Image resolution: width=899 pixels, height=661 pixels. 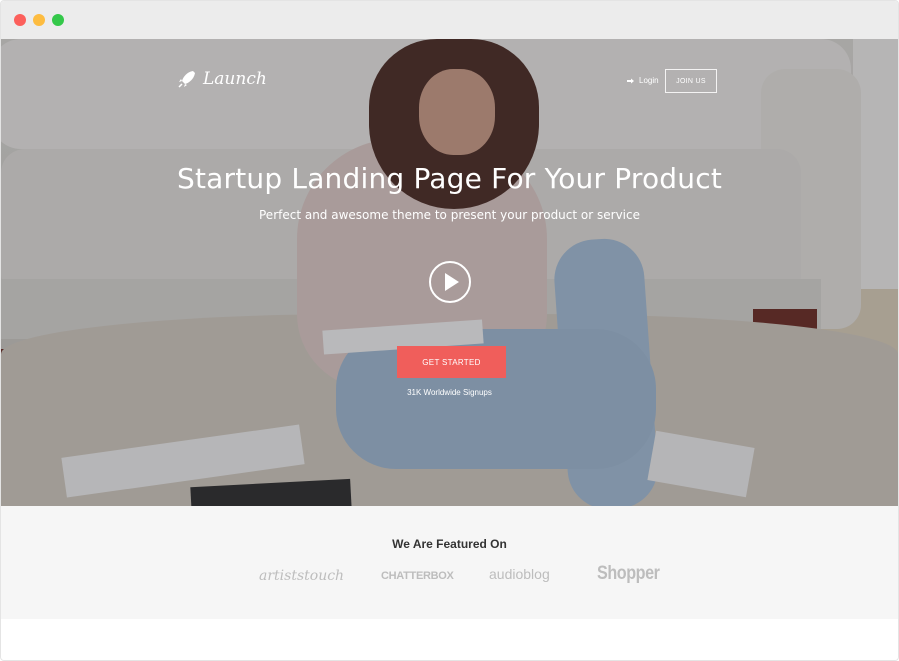 I want to click on brand-logo-shopper: Shopper, so click(x=628, y=573).